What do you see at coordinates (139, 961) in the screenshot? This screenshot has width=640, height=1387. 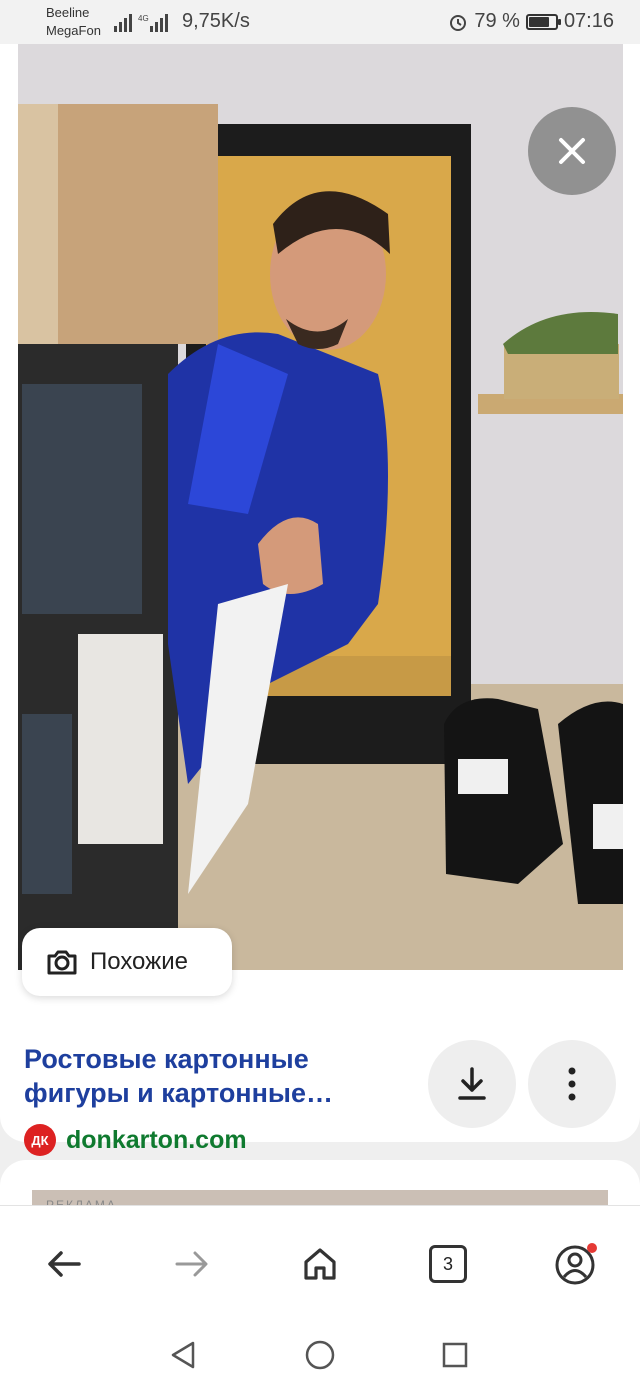 I see `similar-label: Похожие` at bounding box center [139, 961].